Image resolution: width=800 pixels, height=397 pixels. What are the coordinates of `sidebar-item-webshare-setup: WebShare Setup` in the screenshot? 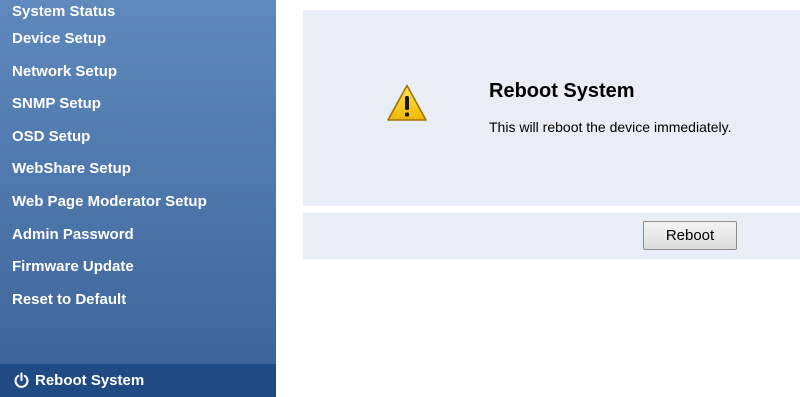 It's located at (138, 169).